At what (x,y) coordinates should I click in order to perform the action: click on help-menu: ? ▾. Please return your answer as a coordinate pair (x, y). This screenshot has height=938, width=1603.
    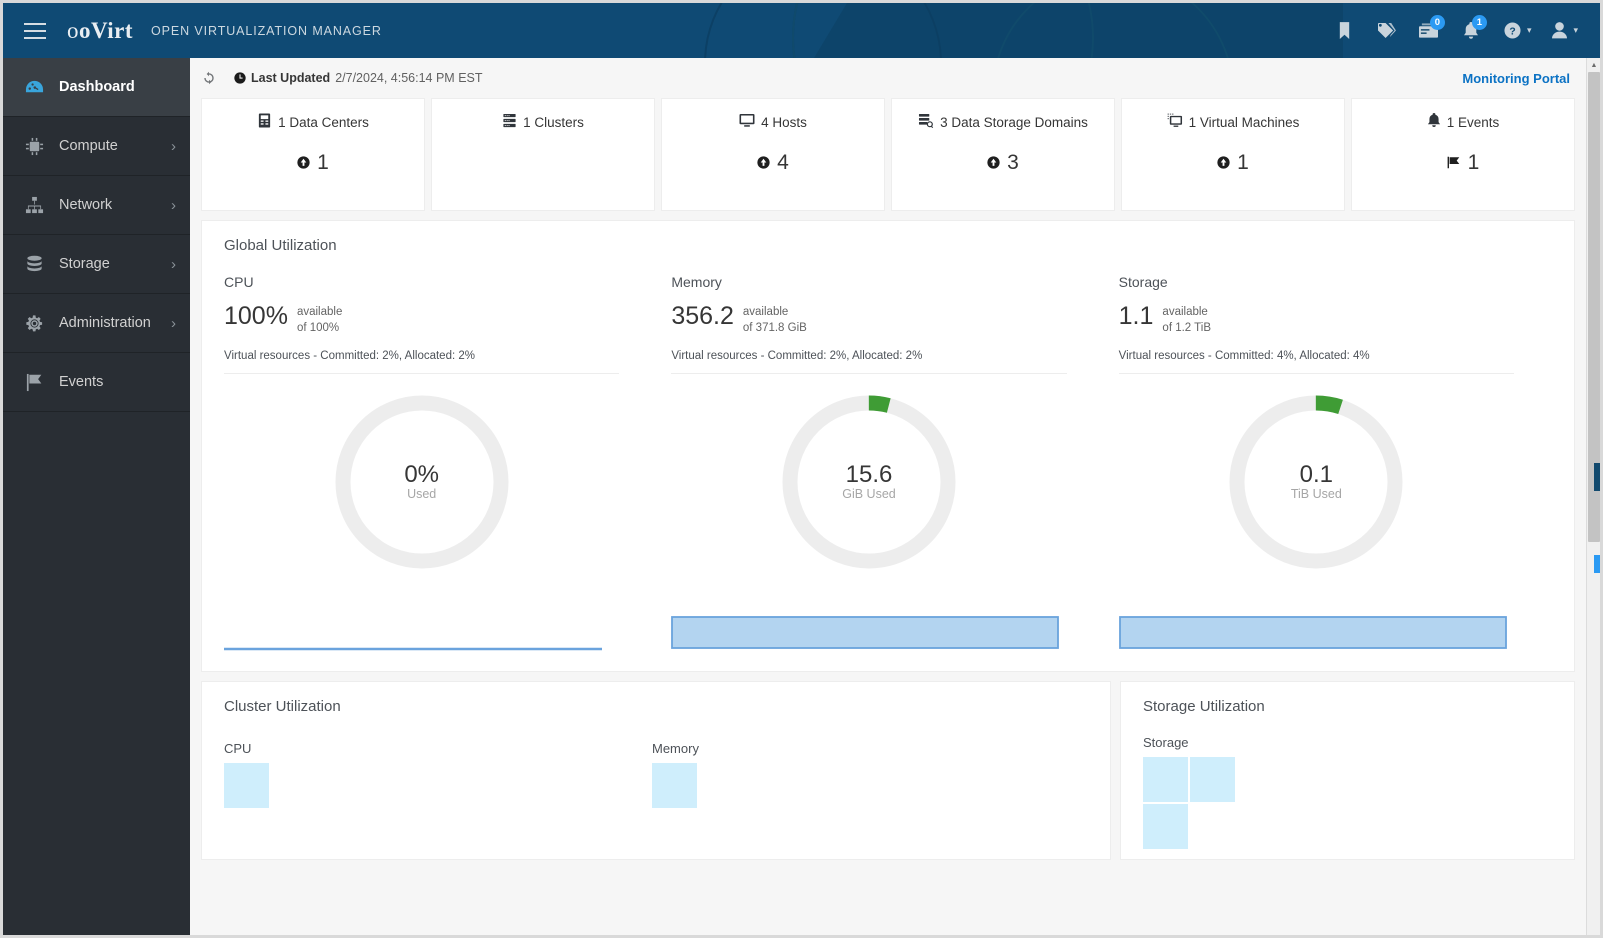
    Looking at the image, I should click on (1515, 31).